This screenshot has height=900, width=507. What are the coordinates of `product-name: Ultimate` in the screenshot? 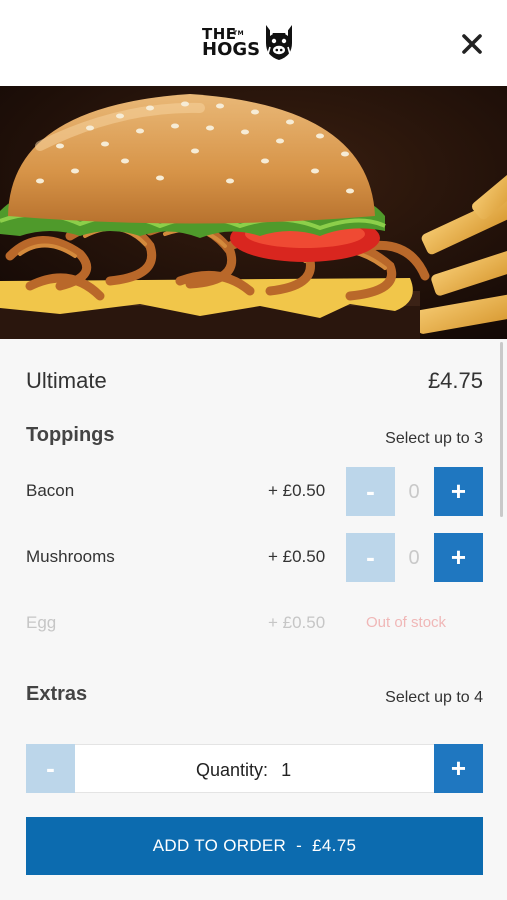 It's located at (66, 380).